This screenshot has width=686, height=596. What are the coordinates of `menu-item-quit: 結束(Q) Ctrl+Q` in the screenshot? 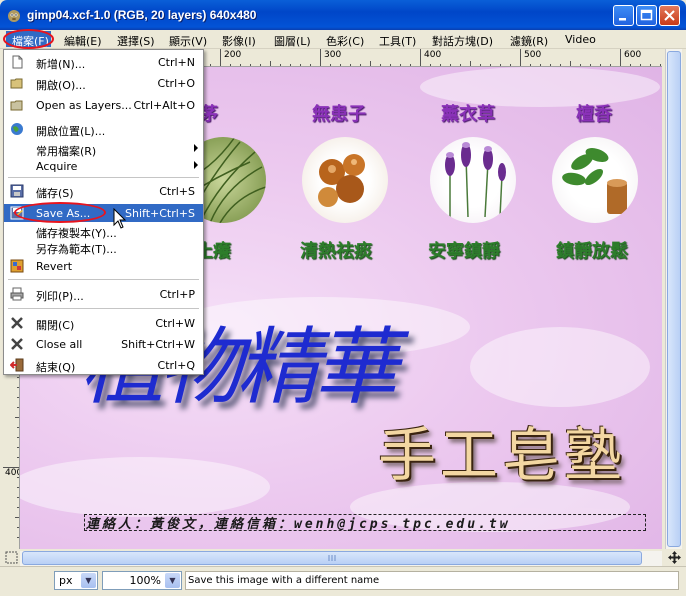 It's located at (103, 365).